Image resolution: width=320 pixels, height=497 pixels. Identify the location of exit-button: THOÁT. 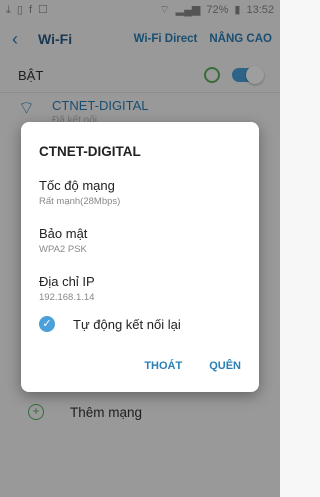
(163, 366).